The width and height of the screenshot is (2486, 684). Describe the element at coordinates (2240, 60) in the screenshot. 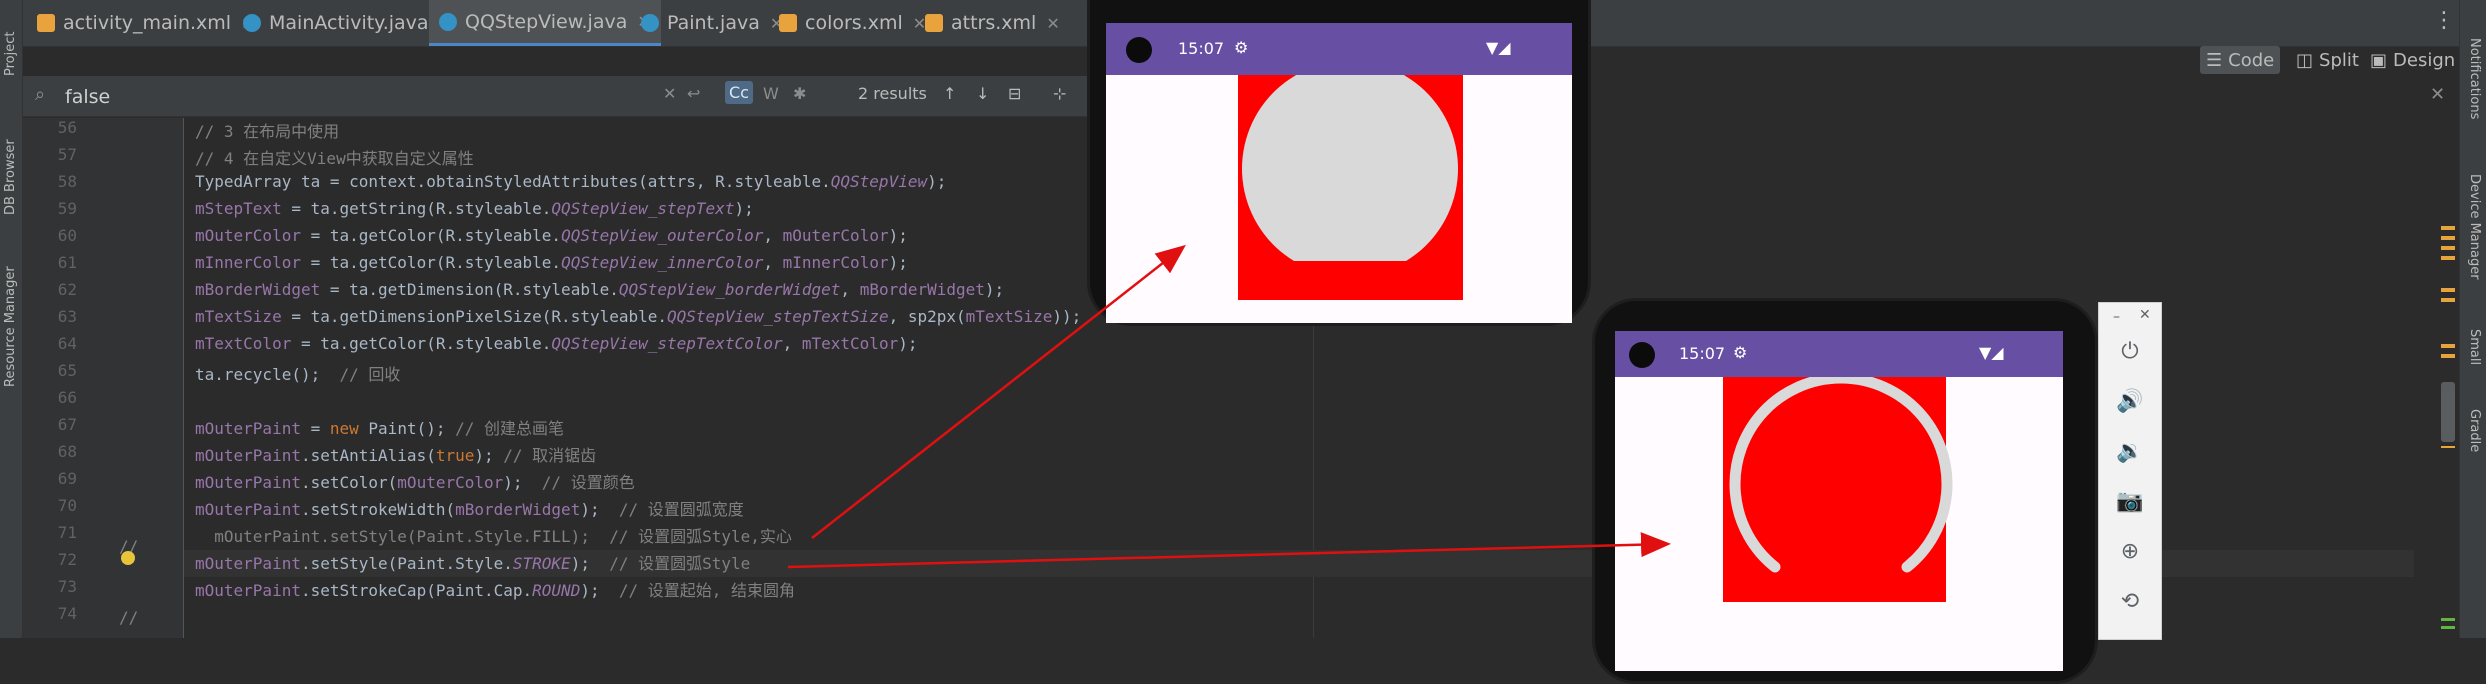

I see `code-mode-button: ☰ Code` at that location.